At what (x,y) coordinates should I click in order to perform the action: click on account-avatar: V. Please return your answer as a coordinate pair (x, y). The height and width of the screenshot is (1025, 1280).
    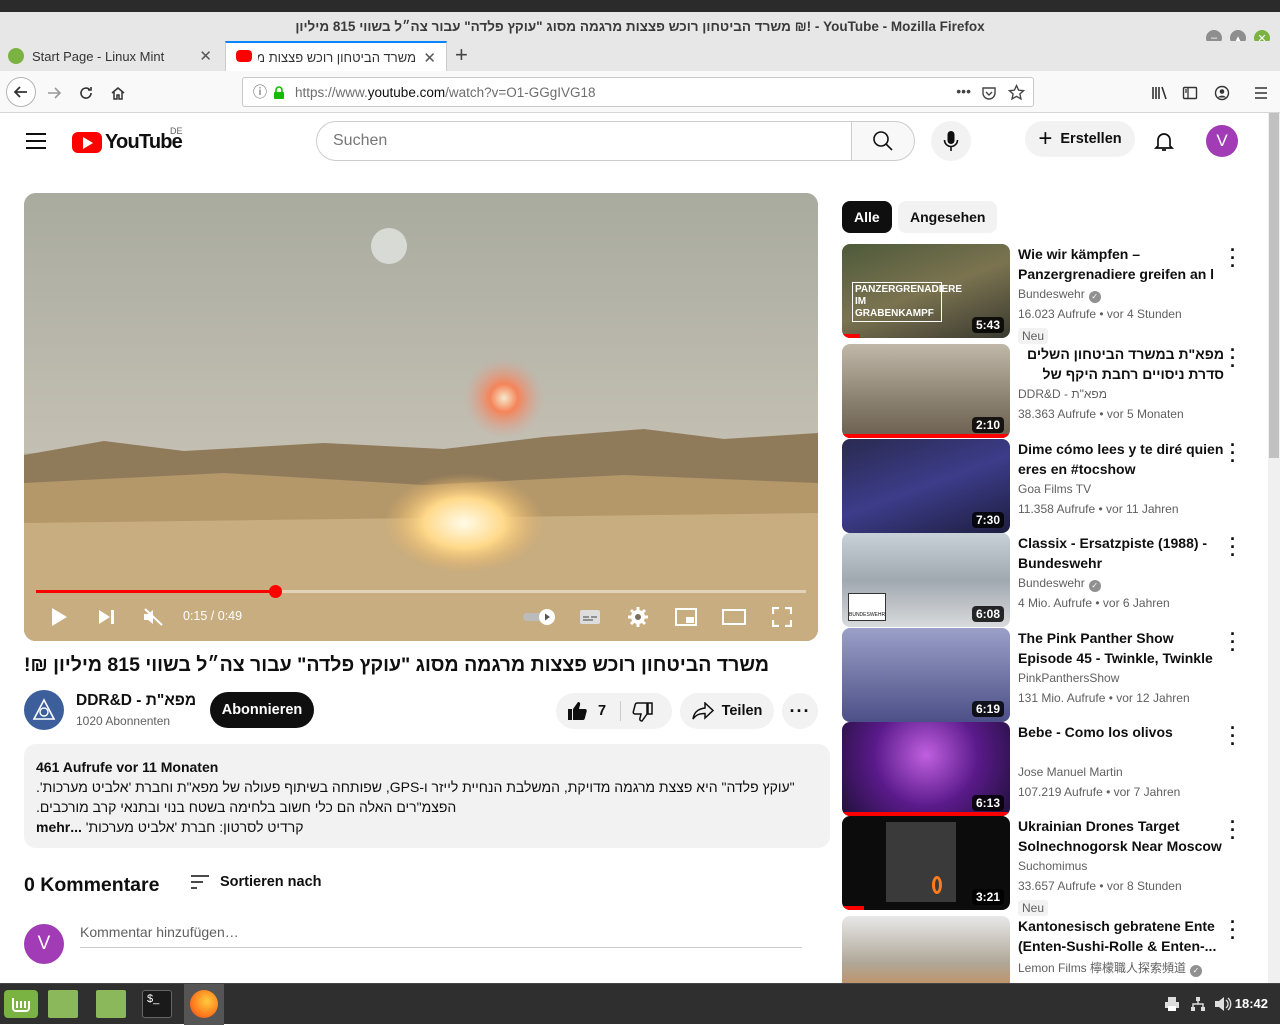
    Looking at the image, I should click on (1222, 141).